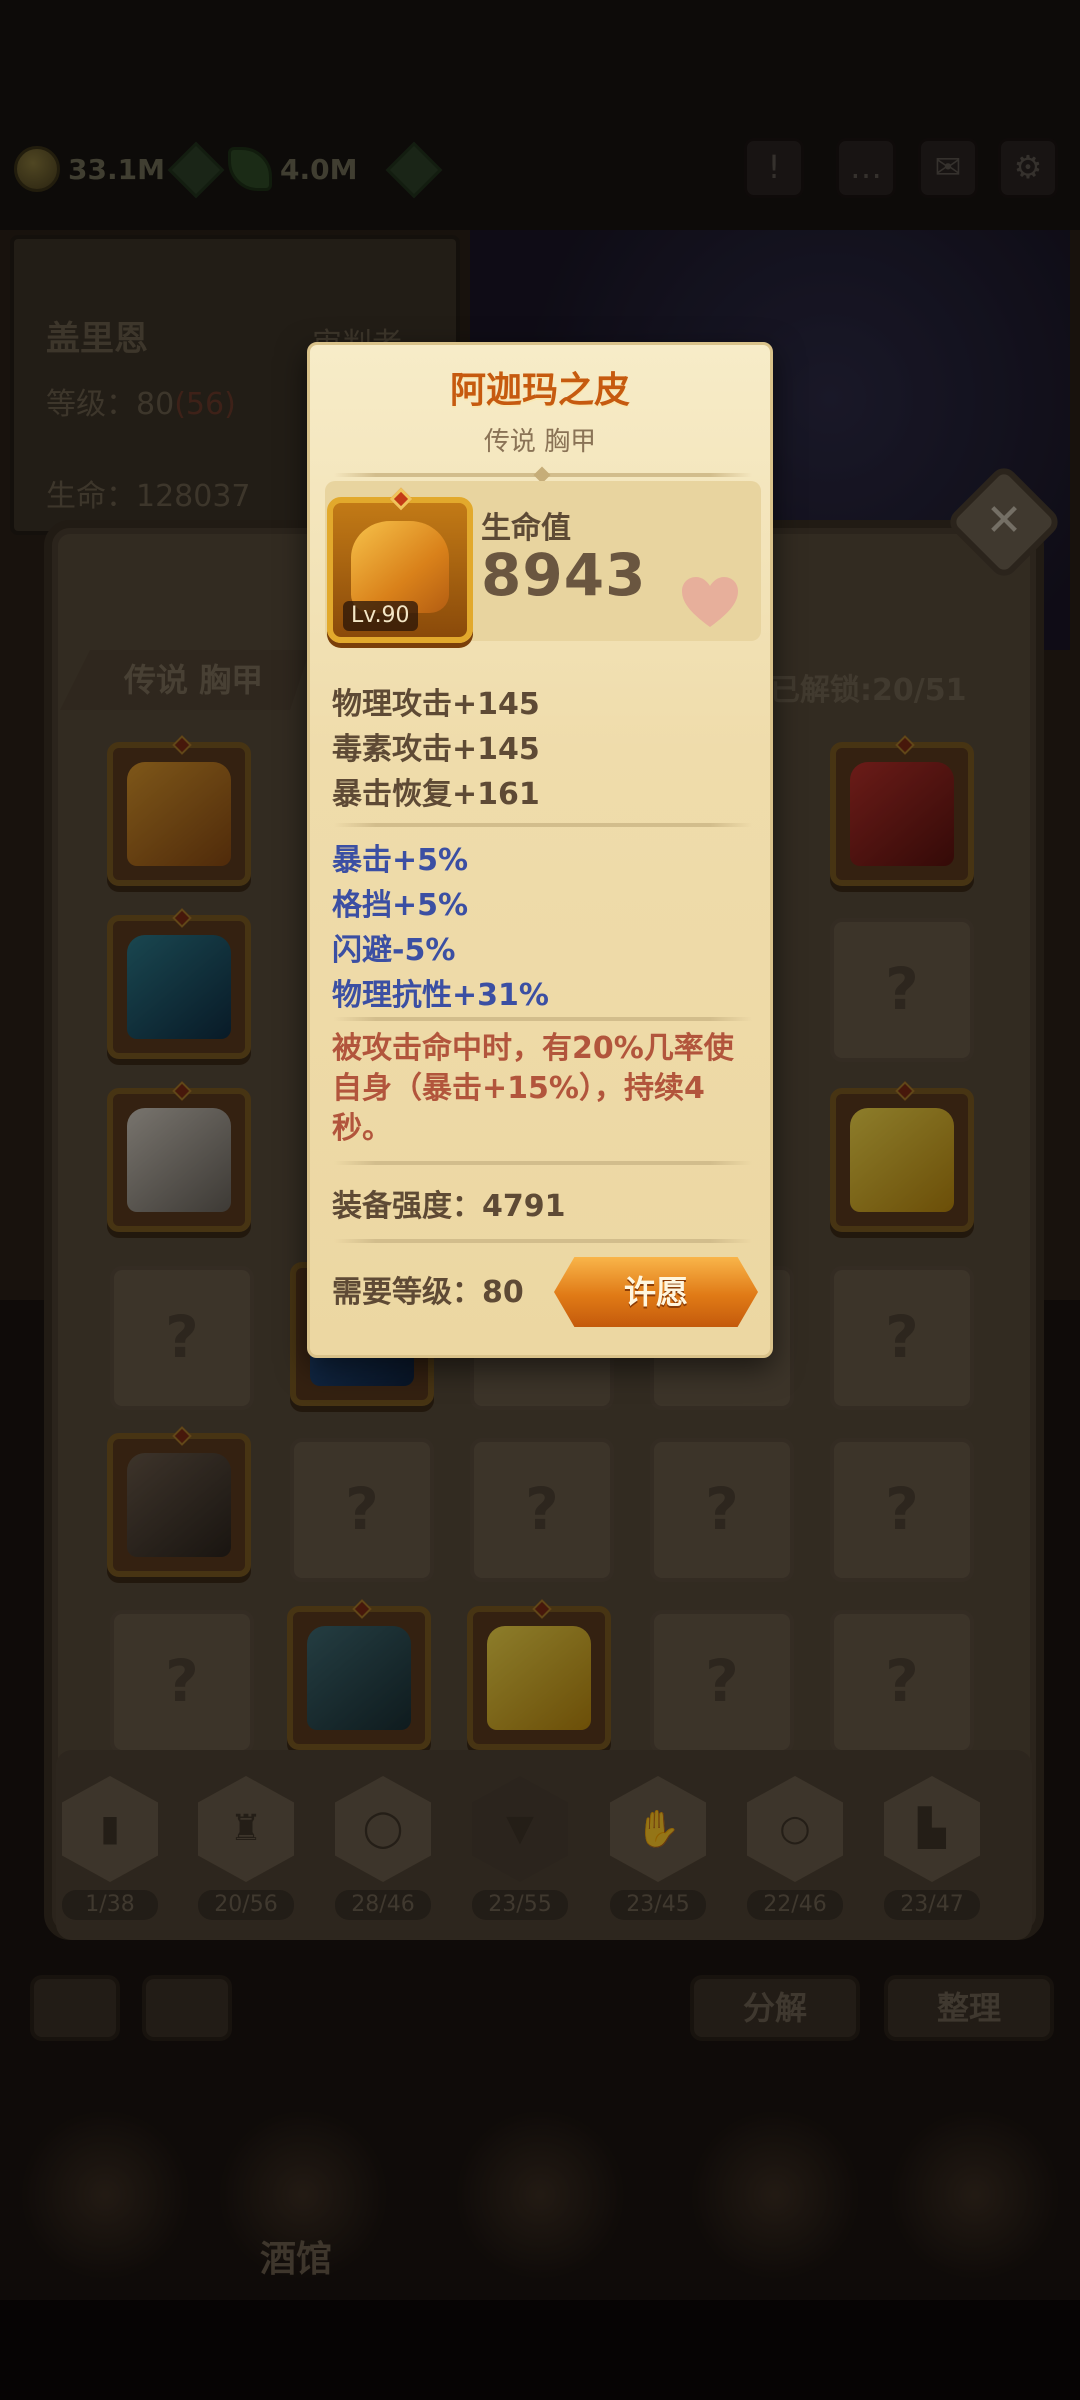 The width and height of the screenshot is (1080, 2400). I want to click on base-stat: 物理攻击+145, so click(436, 704).